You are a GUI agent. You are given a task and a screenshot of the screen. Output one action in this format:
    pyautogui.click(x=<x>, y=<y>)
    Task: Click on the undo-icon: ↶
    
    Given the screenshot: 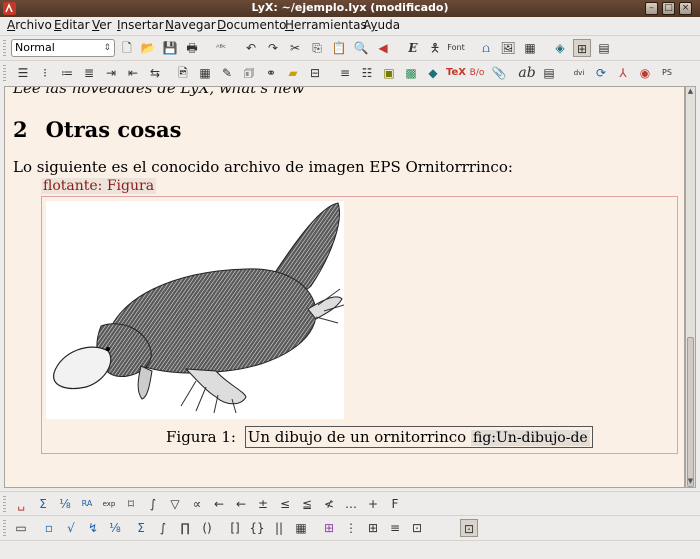 What is the action you would take?
    pyautogui.click(x=251, y=48)
    